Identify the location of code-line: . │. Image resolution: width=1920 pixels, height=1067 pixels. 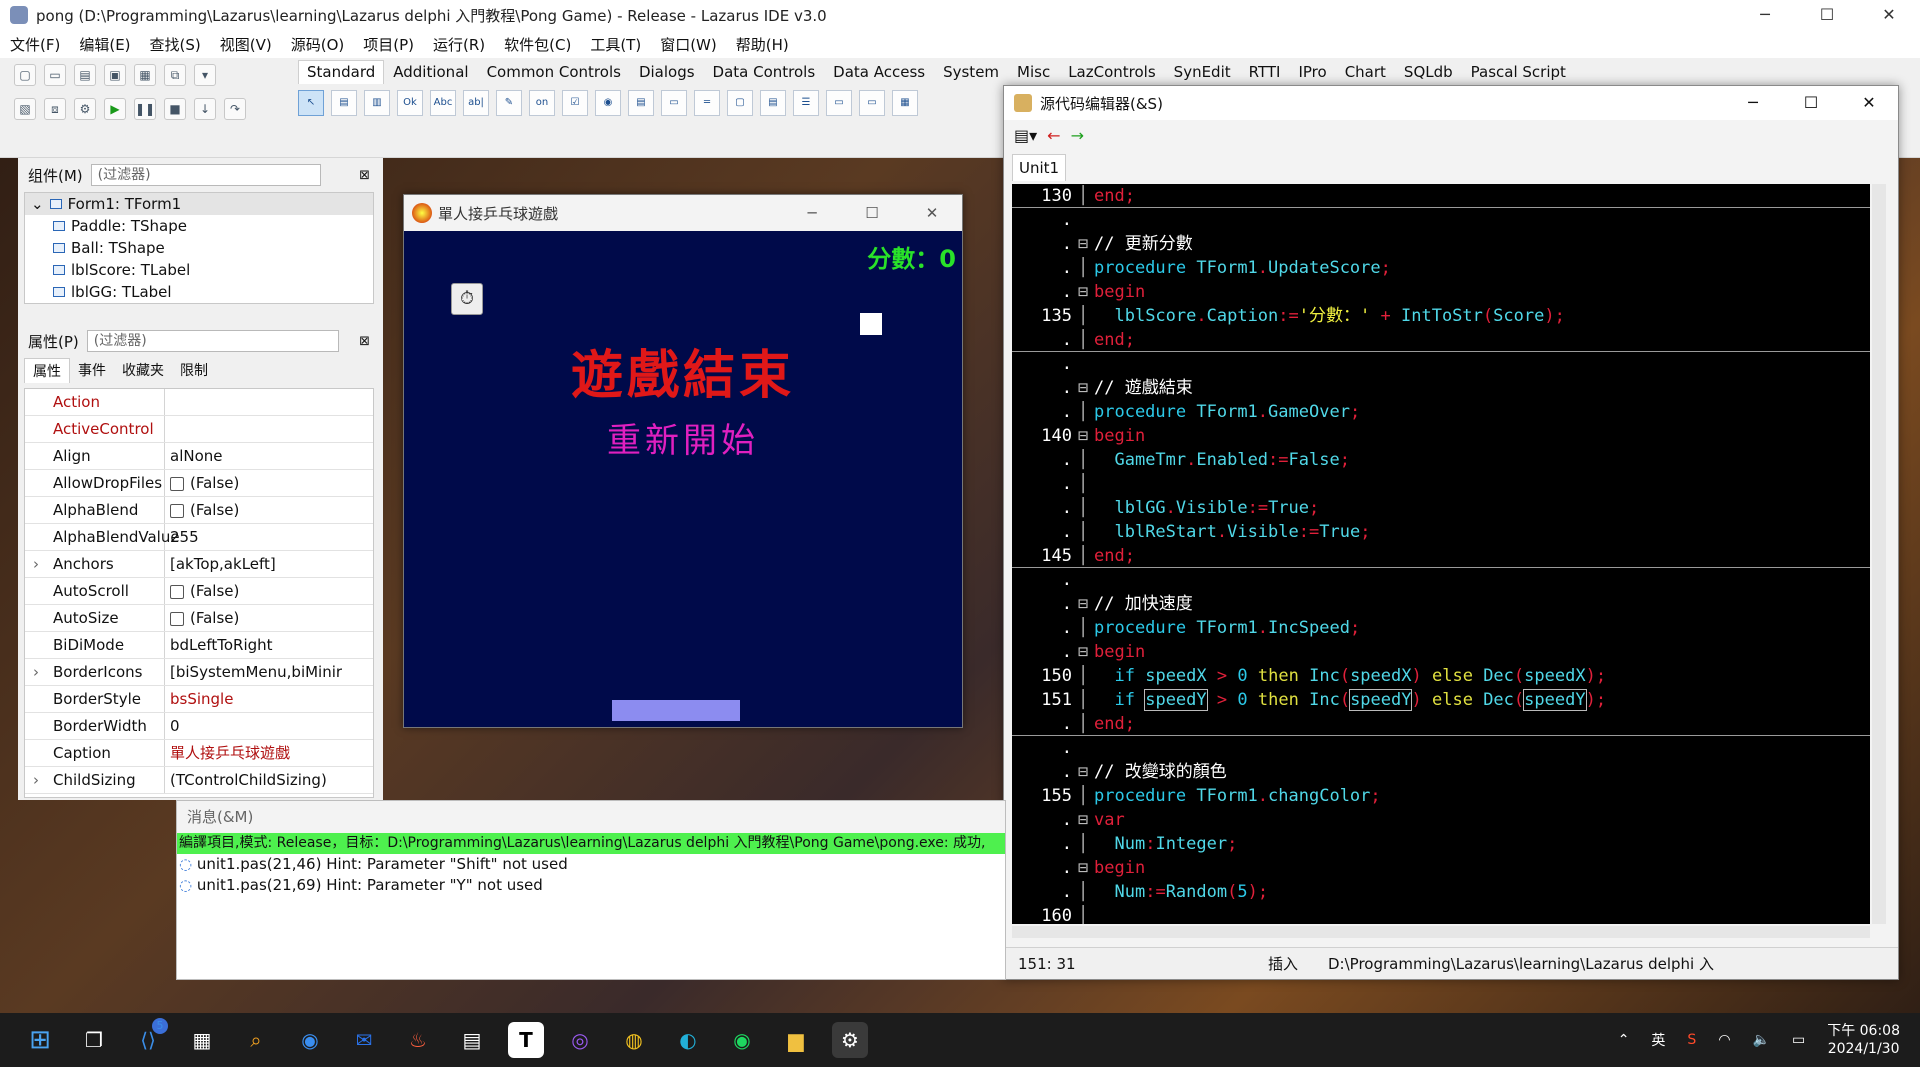
(1441, 484).